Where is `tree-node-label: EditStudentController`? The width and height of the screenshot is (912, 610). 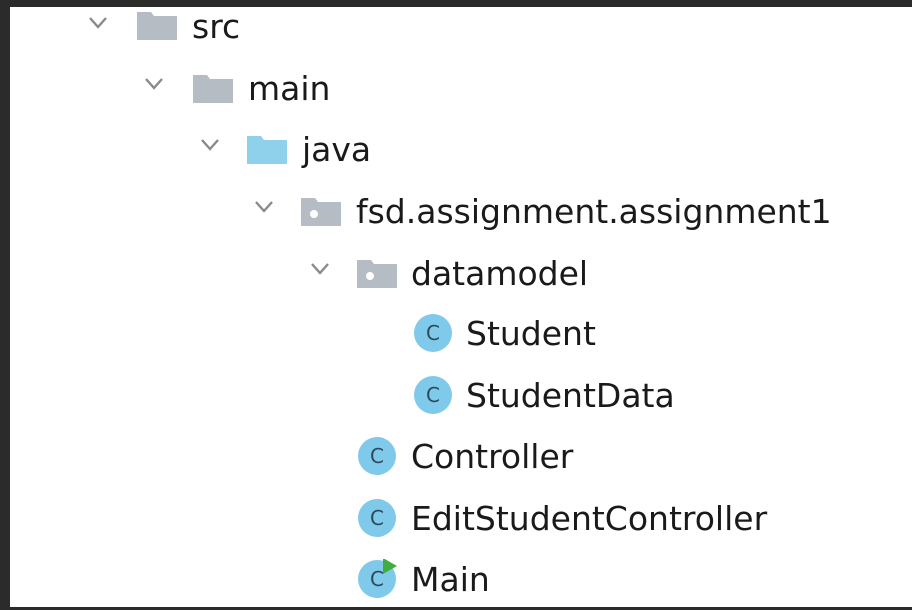 tree-node-label: EditStudentController is located at coordinates (589, 518).